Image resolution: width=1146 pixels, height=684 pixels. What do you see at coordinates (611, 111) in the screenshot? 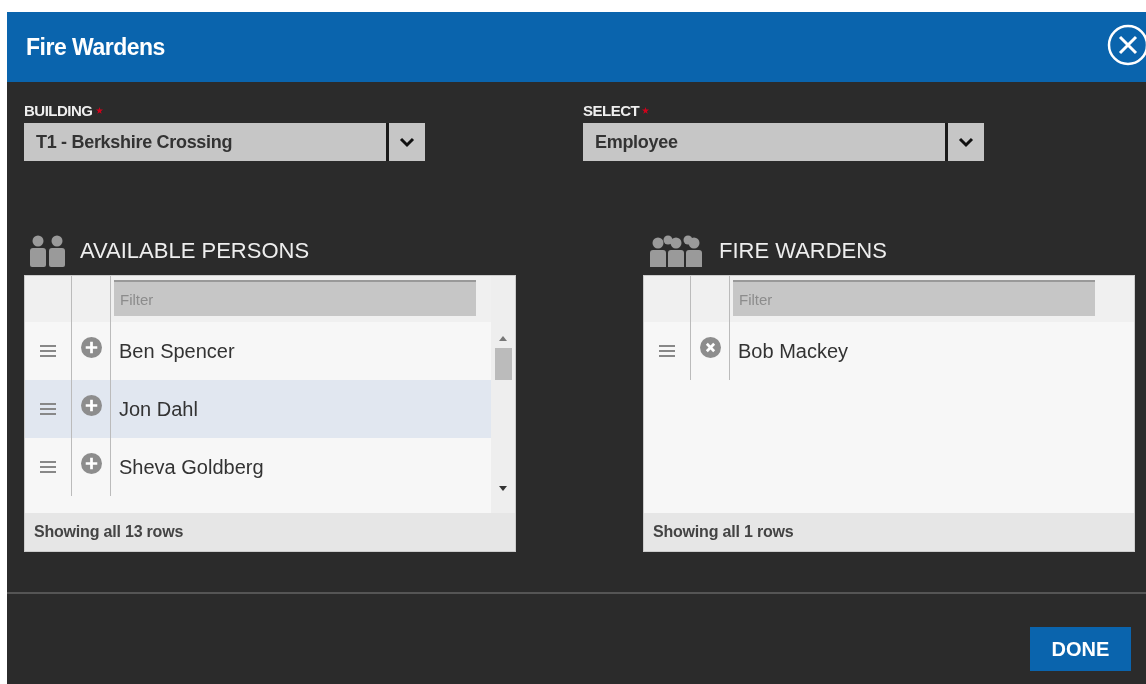
I see `field-label: SELECT` at bounding box center [611, 111].